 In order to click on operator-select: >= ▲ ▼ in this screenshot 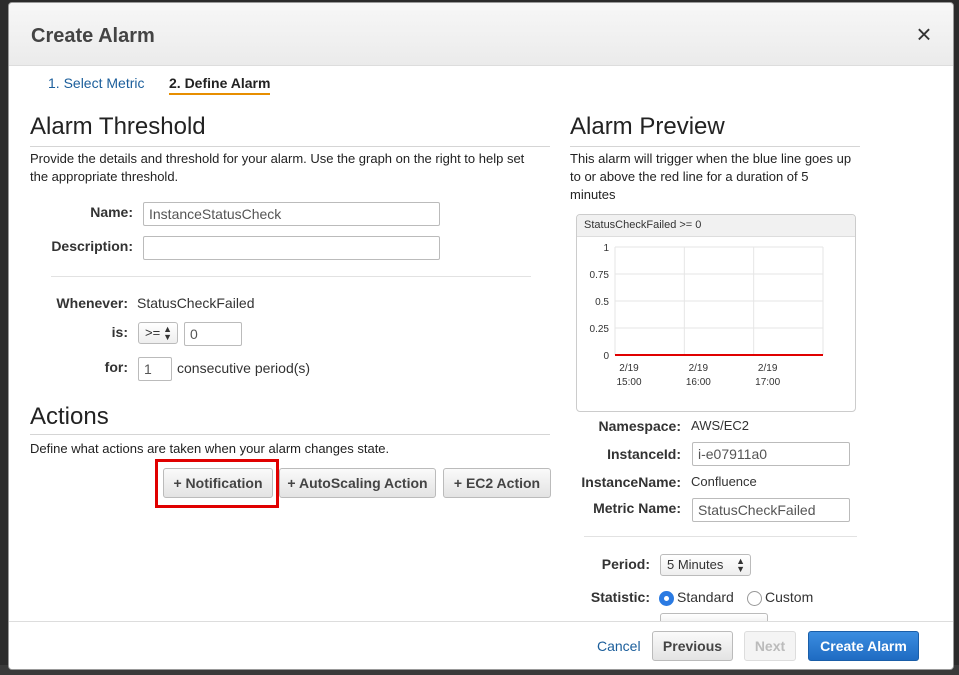, I will do `click(158, 333)`.